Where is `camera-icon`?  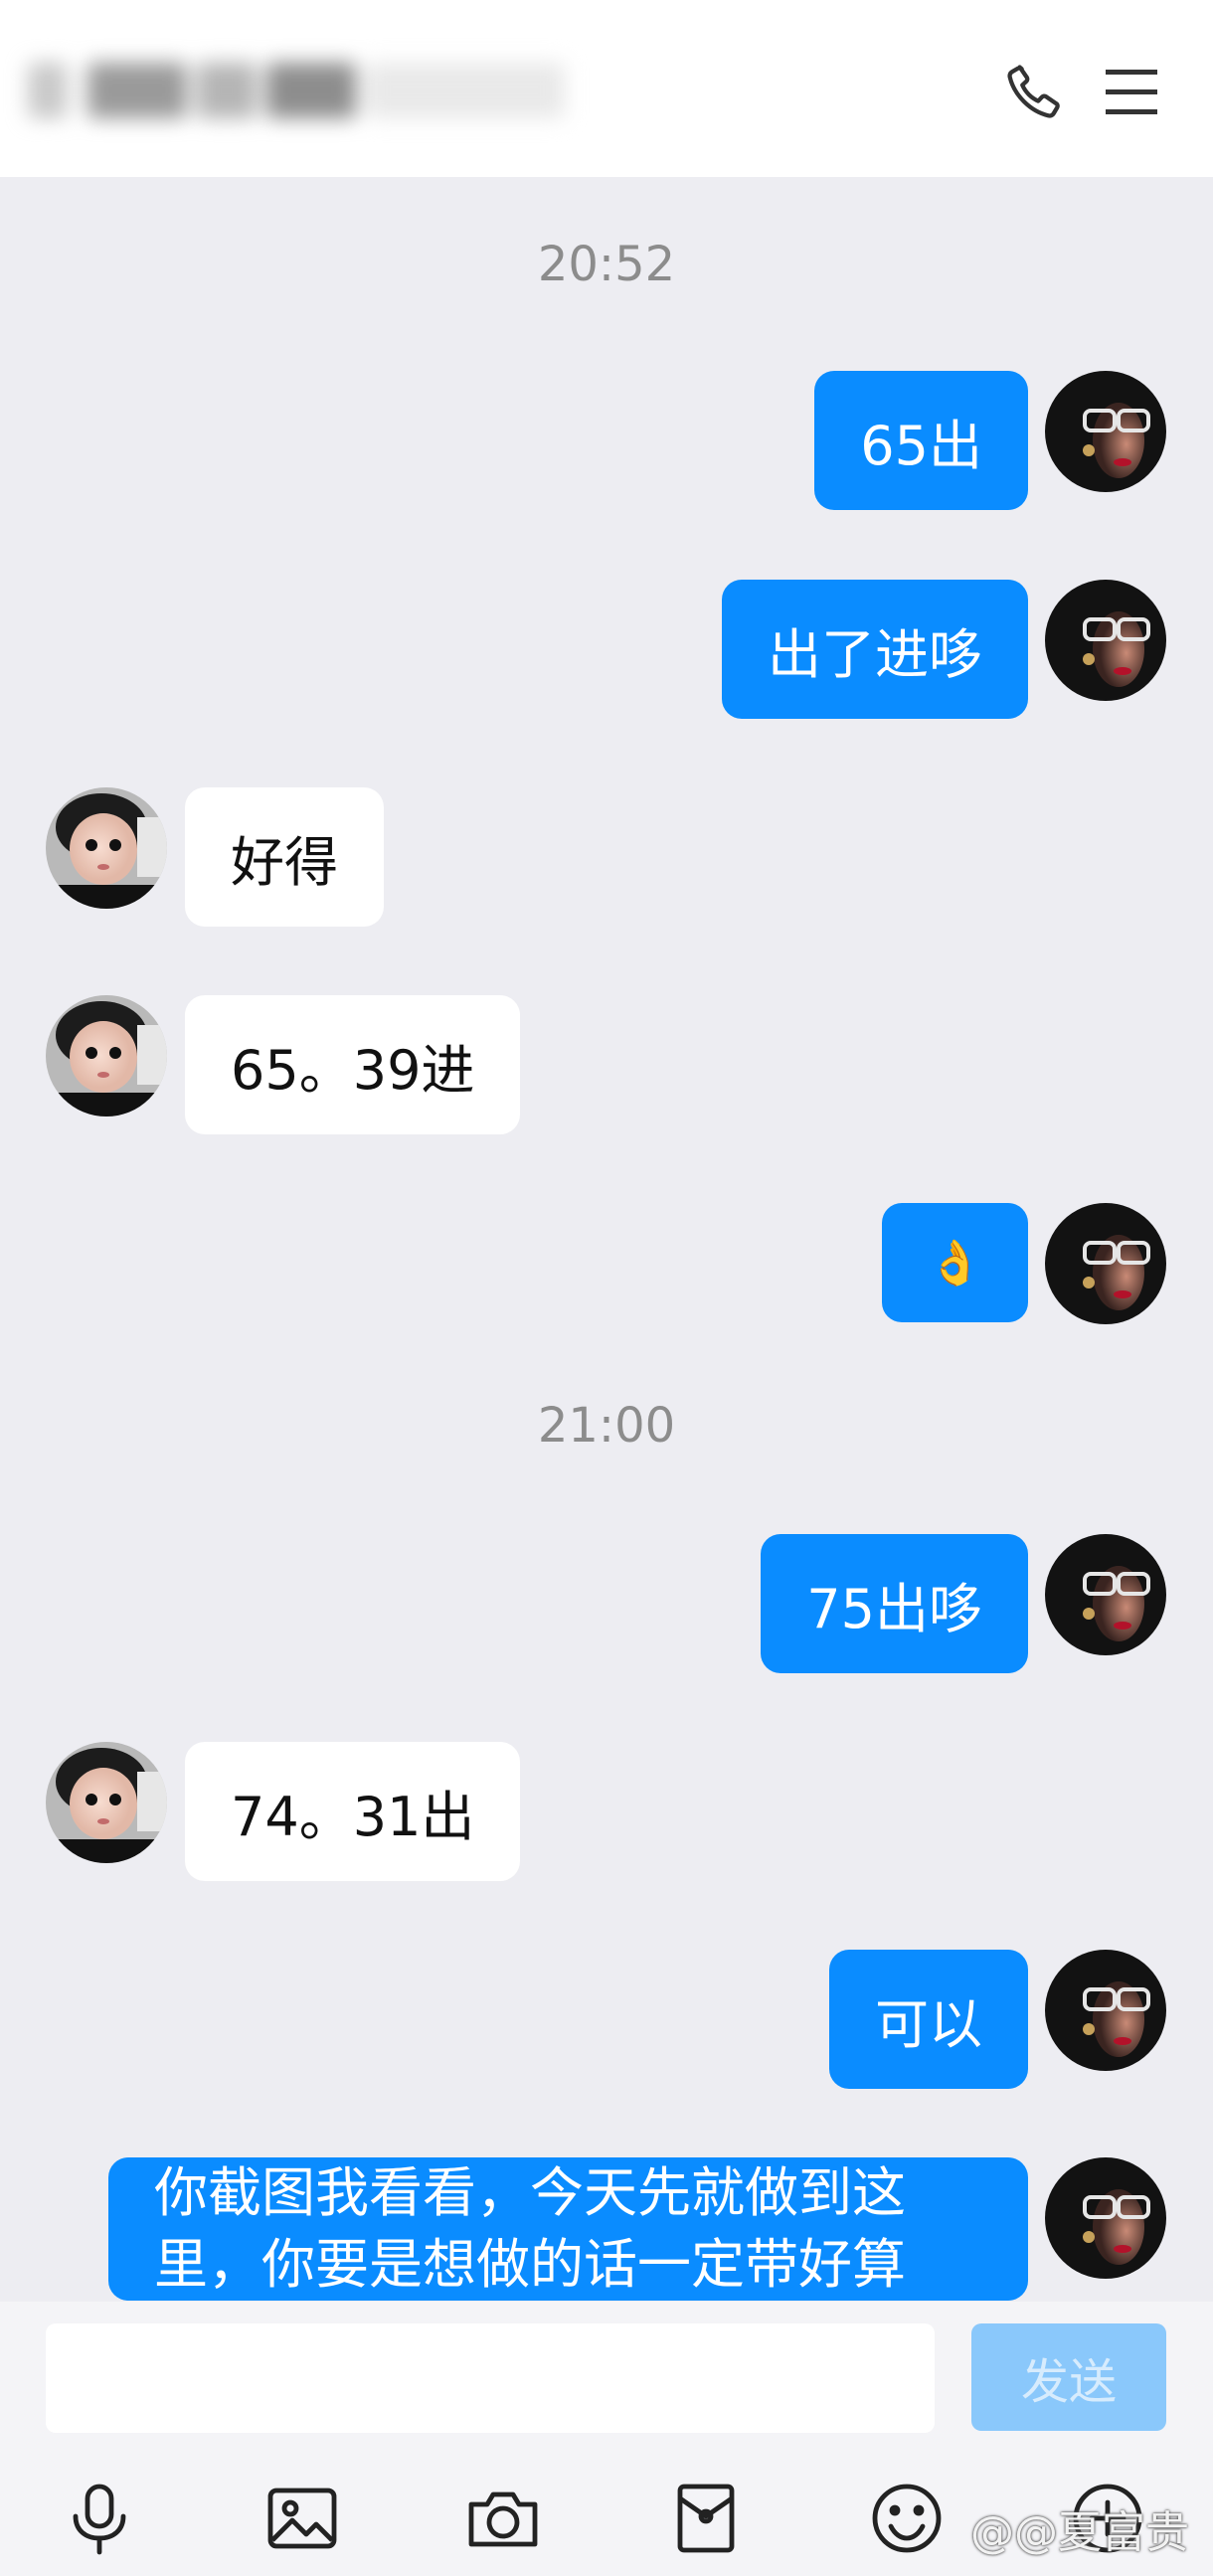
camera-icon is located at coordinates (503, 2518).